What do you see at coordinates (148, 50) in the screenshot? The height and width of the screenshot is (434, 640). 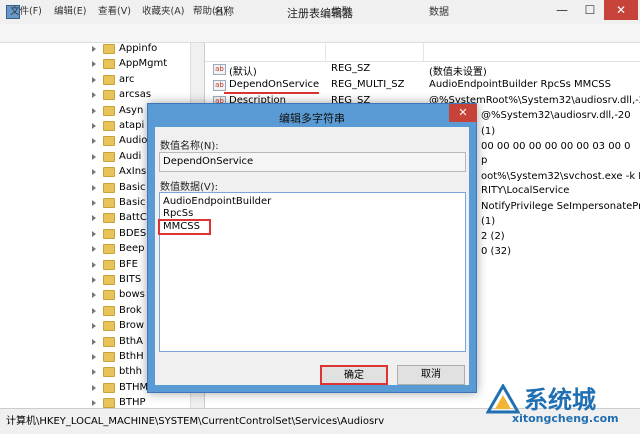 I see `tree-item: Appinfo` at bounding box center [148, 50].